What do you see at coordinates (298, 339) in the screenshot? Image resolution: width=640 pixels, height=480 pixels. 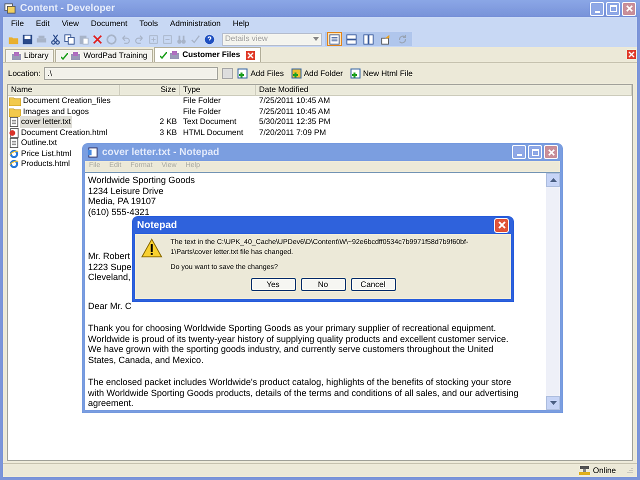 I see `text-line: Worldwide is proud of its twenty-year history of supplying quality products and excellent customer service.` at bounding box center [298, 339].